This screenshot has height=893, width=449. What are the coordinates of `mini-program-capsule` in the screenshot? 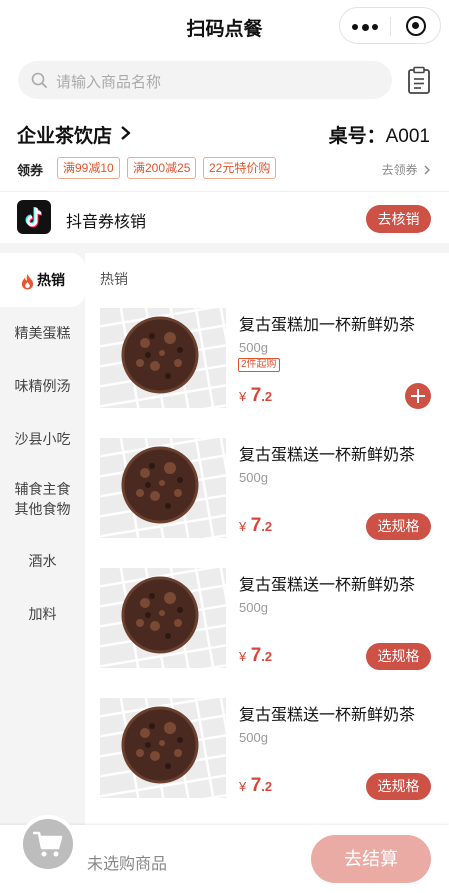 It's located at (390, 25).